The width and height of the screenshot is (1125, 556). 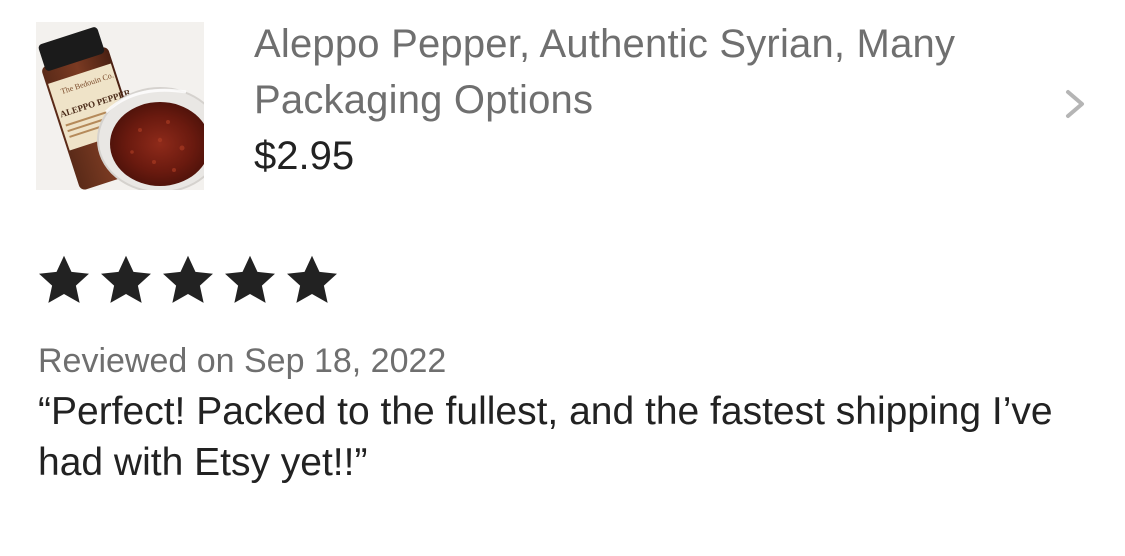 I want to click on product-thumbnail: The Bedouin Co. ALEPPO PEPPER, so click(x=120, y=106).